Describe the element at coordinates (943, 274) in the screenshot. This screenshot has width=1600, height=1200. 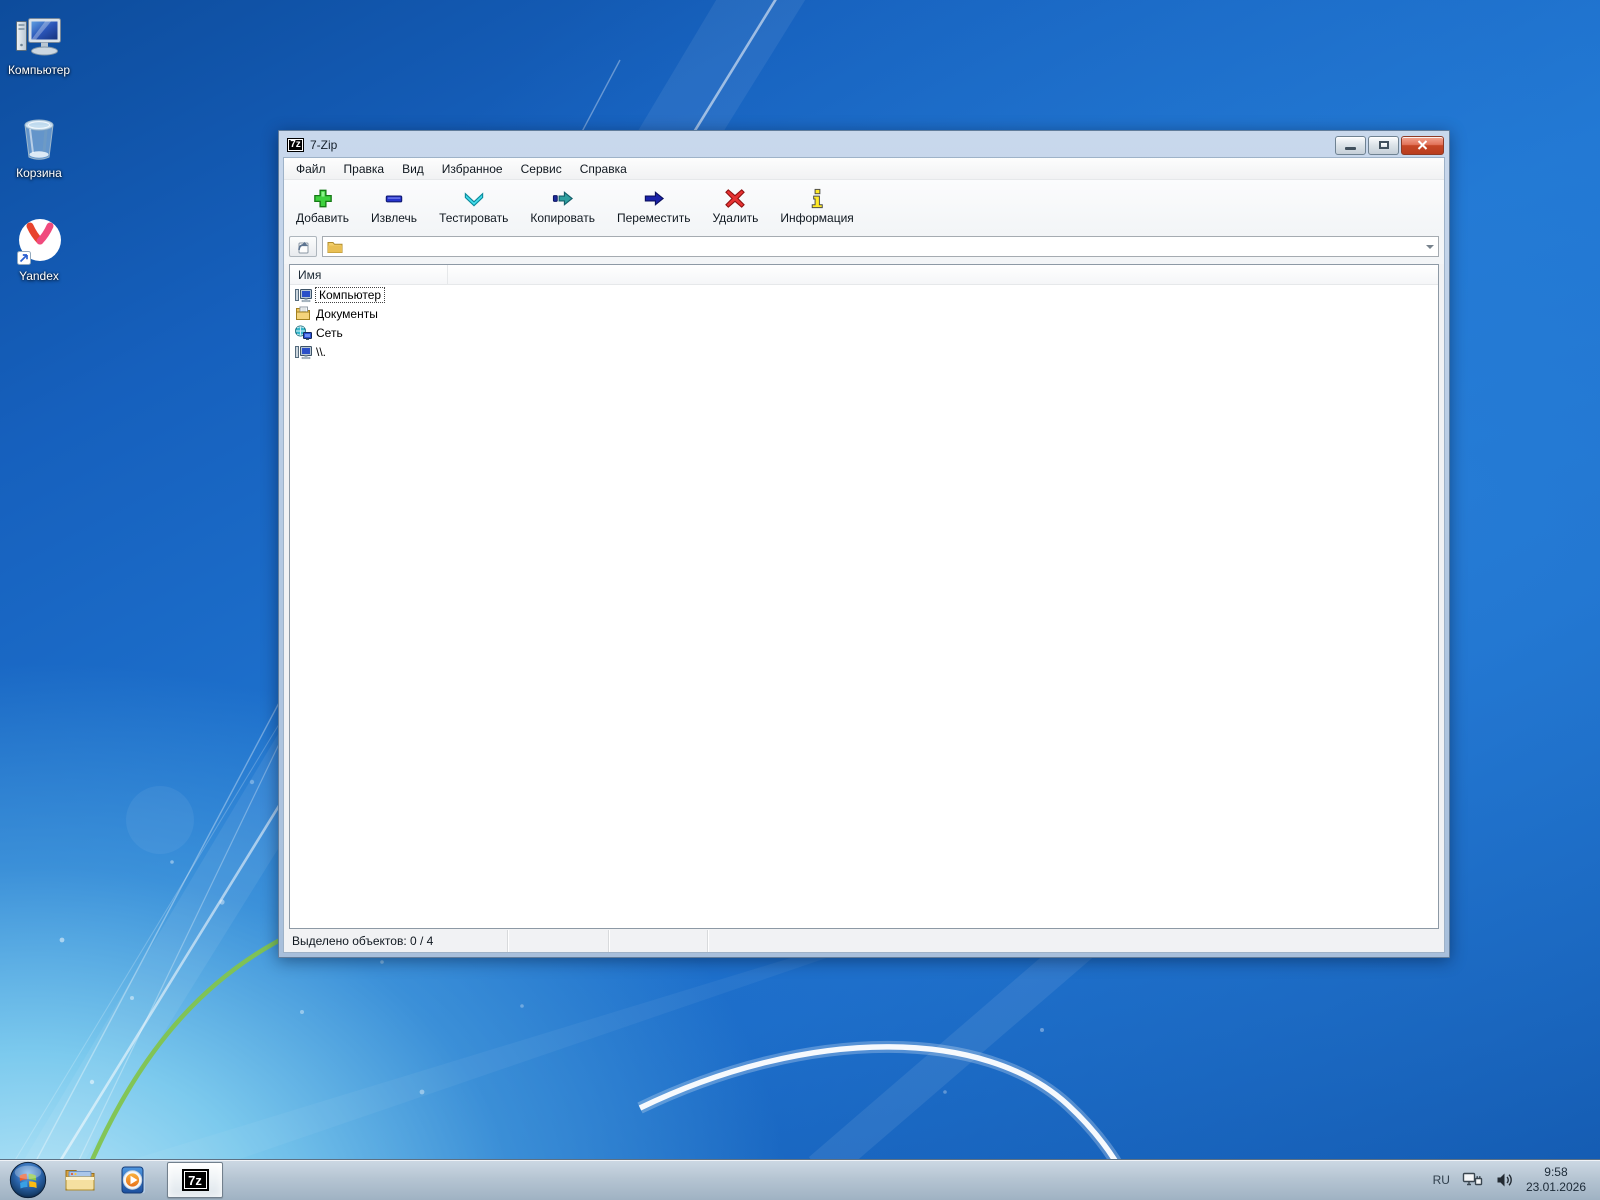
I see `column-header-spacer` at that location.